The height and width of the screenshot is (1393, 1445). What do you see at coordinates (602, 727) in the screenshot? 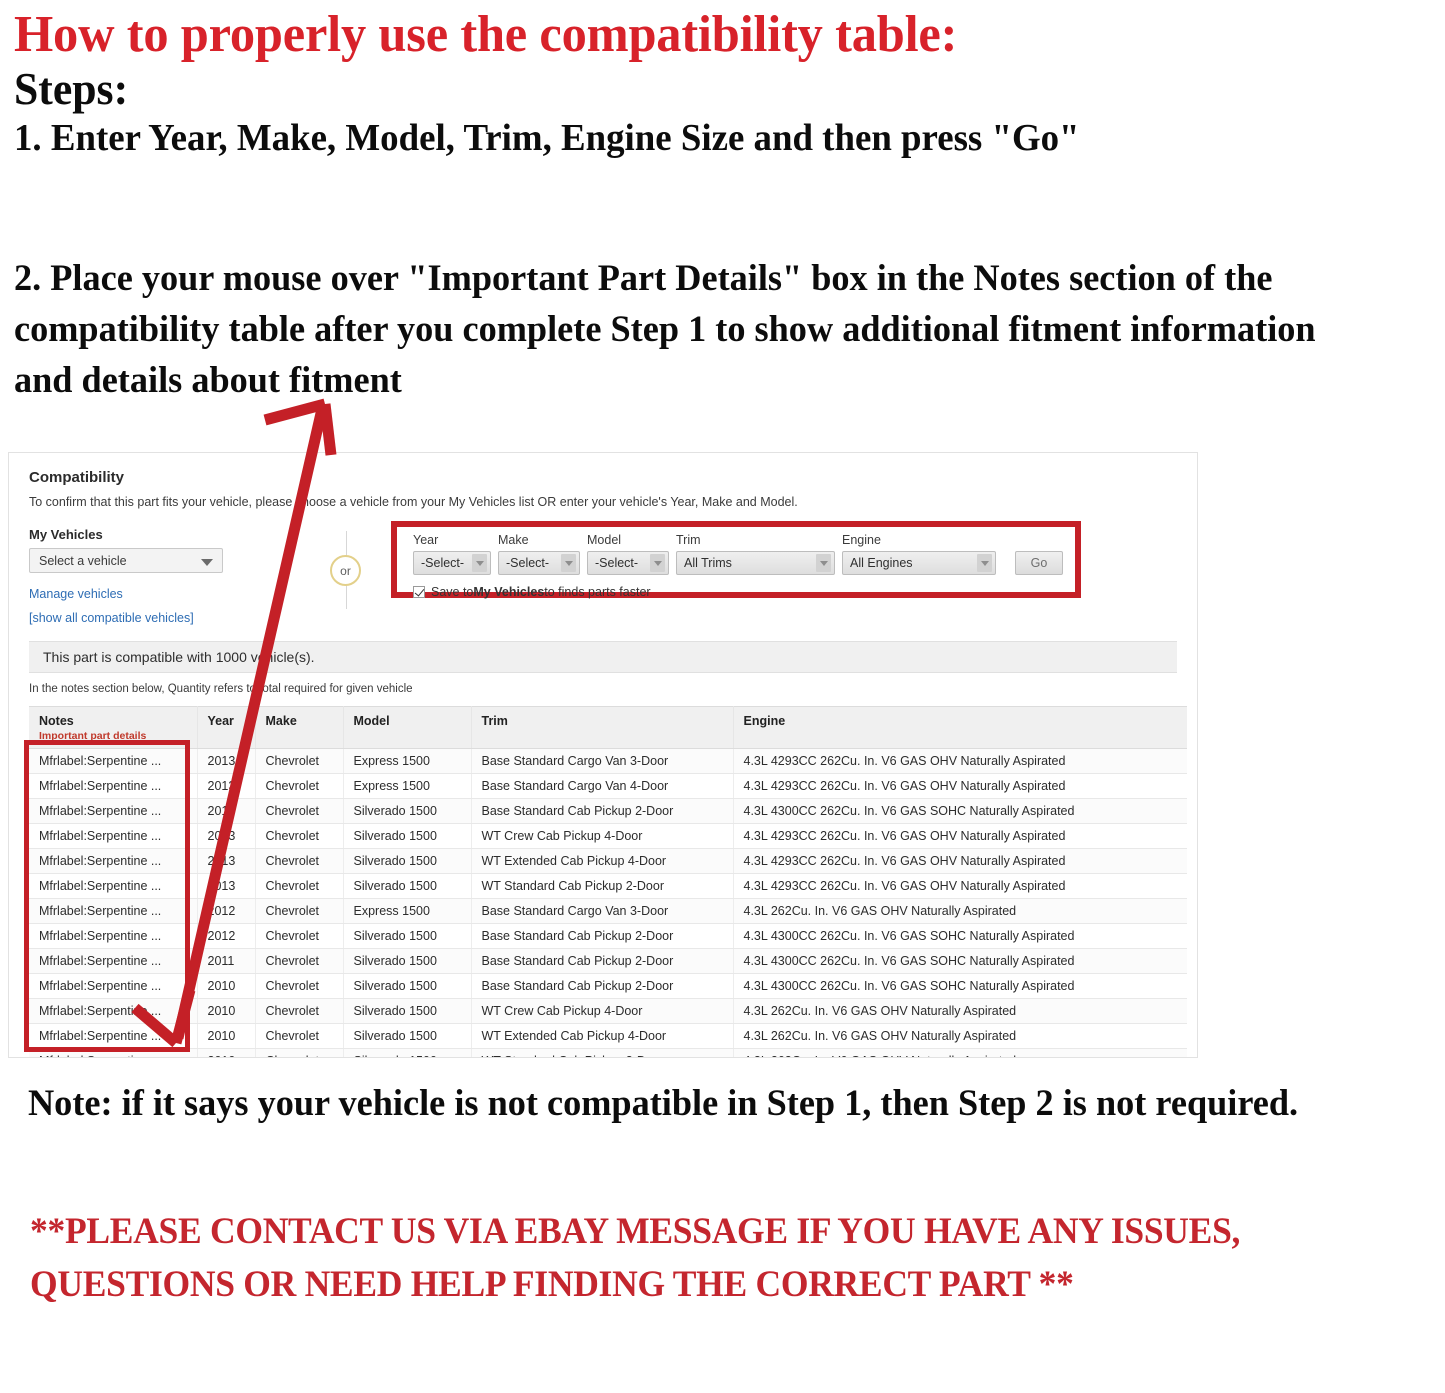
I see `column-header-trim: Trim` at bounding box center [602, 727].